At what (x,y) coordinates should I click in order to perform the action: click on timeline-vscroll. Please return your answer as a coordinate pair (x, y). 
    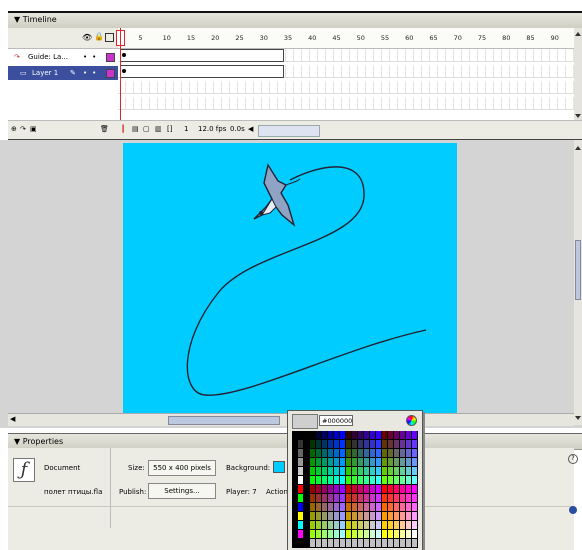
    Looking at the image, I should click on (578, 76).